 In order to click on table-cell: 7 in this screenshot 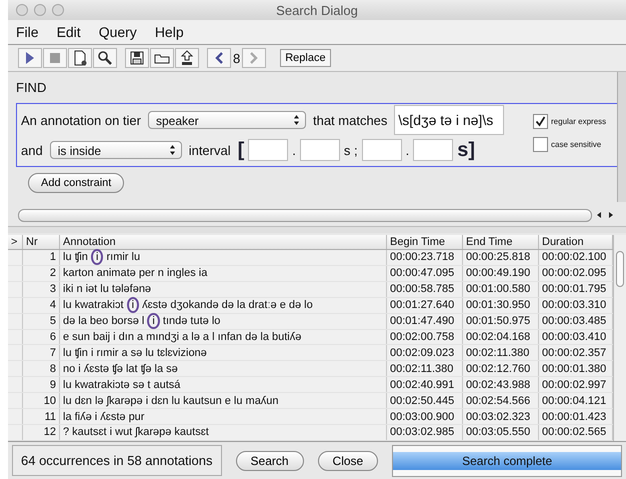, I will do `click(41, 352)`.